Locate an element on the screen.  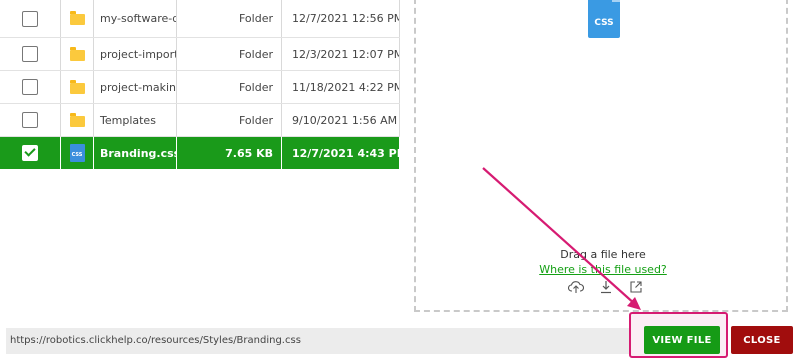
file-modified: 12/3/2021 12:07 PM is located at coordinates (340, 54).